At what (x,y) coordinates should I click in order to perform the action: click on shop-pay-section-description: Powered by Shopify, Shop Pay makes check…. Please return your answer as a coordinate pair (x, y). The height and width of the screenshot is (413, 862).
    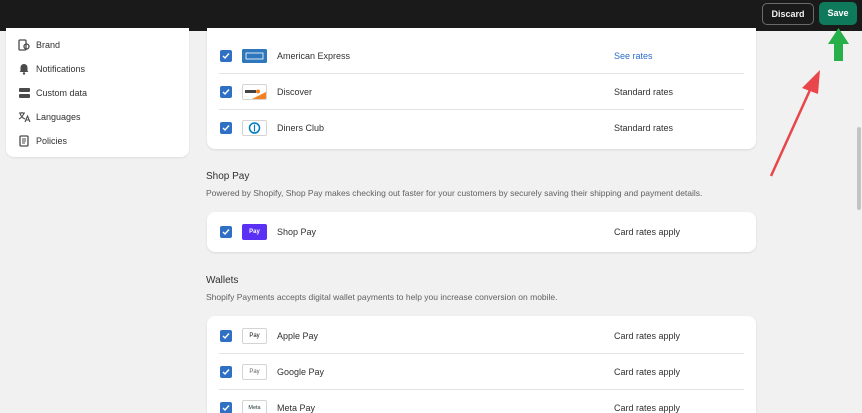
    Looking at the image, I should click on (454, 193).